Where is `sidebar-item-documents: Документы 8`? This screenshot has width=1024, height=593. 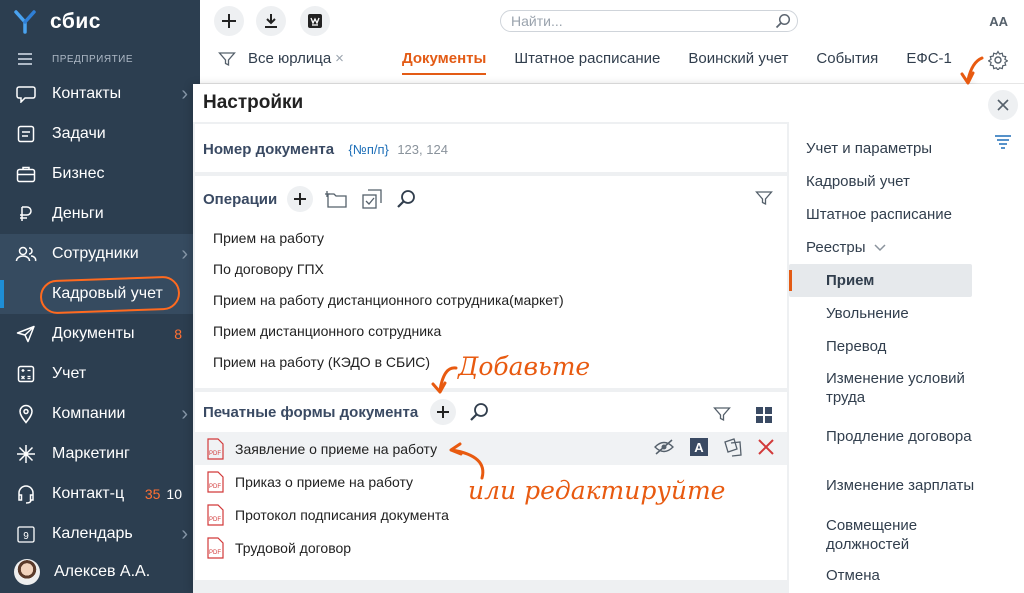
sidebar-item-documents: Документы 8 is located at coordinates (100, 334).